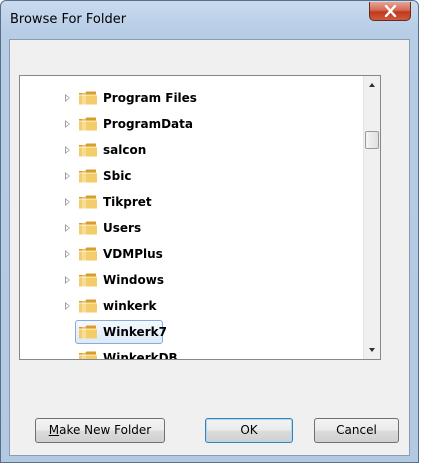  I want to click on tree-item: Winkerk7, so click(192, 333).